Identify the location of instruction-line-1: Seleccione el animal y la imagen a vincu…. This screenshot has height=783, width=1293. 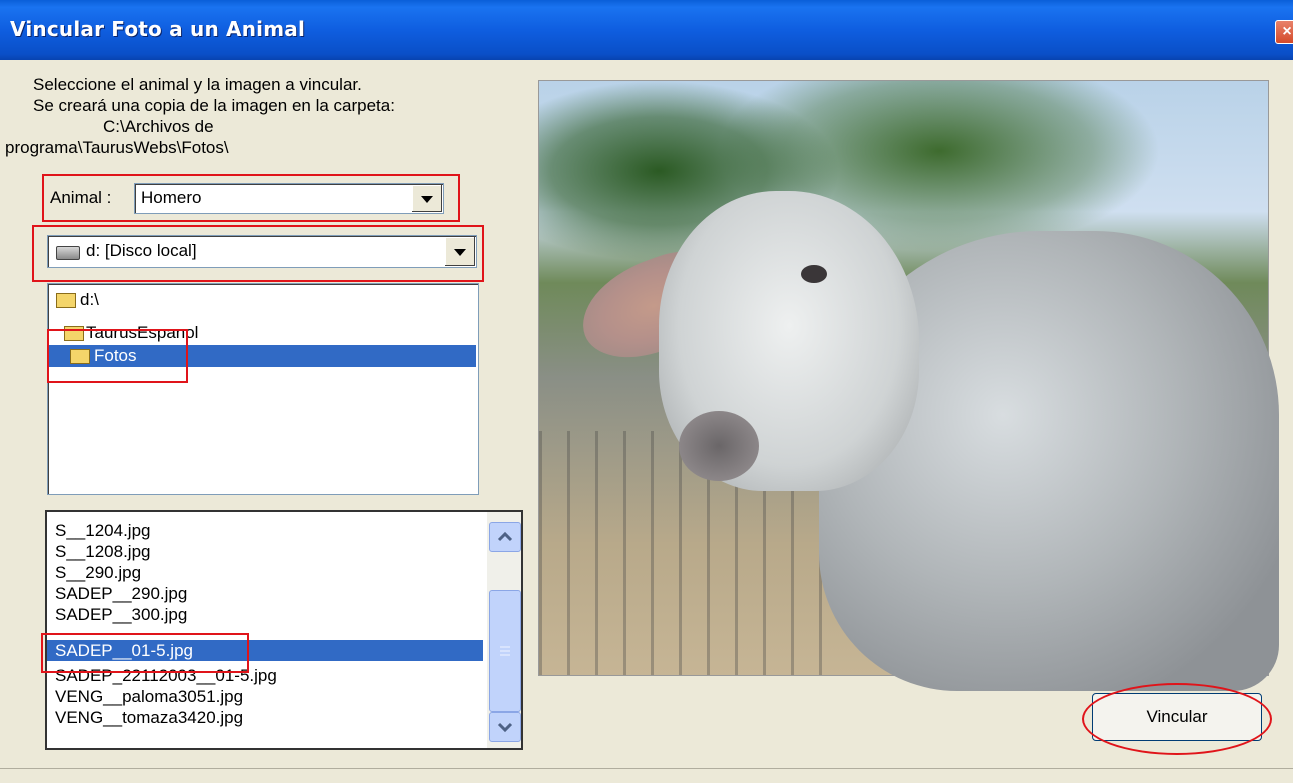
(197, 84).